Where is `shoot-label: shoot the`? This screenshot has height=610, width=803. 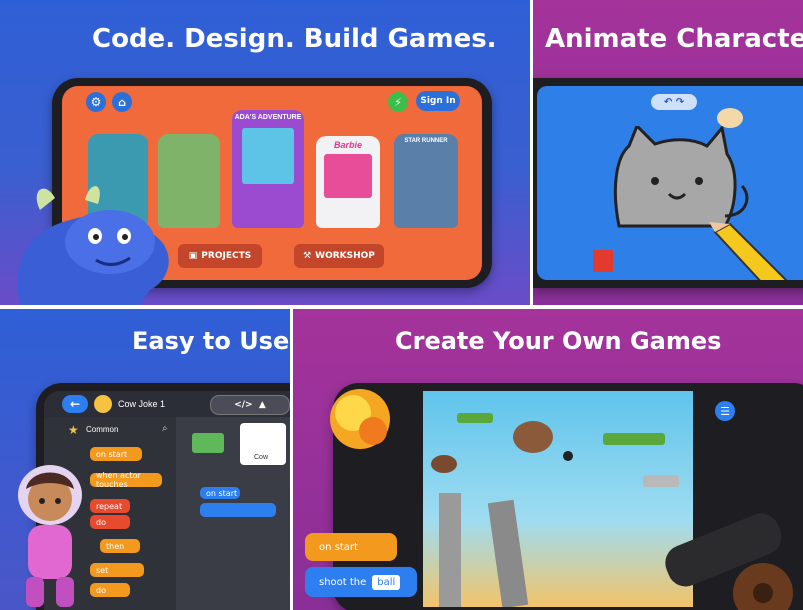 shoot-label: shoot the is located at coordinates (343, 582).